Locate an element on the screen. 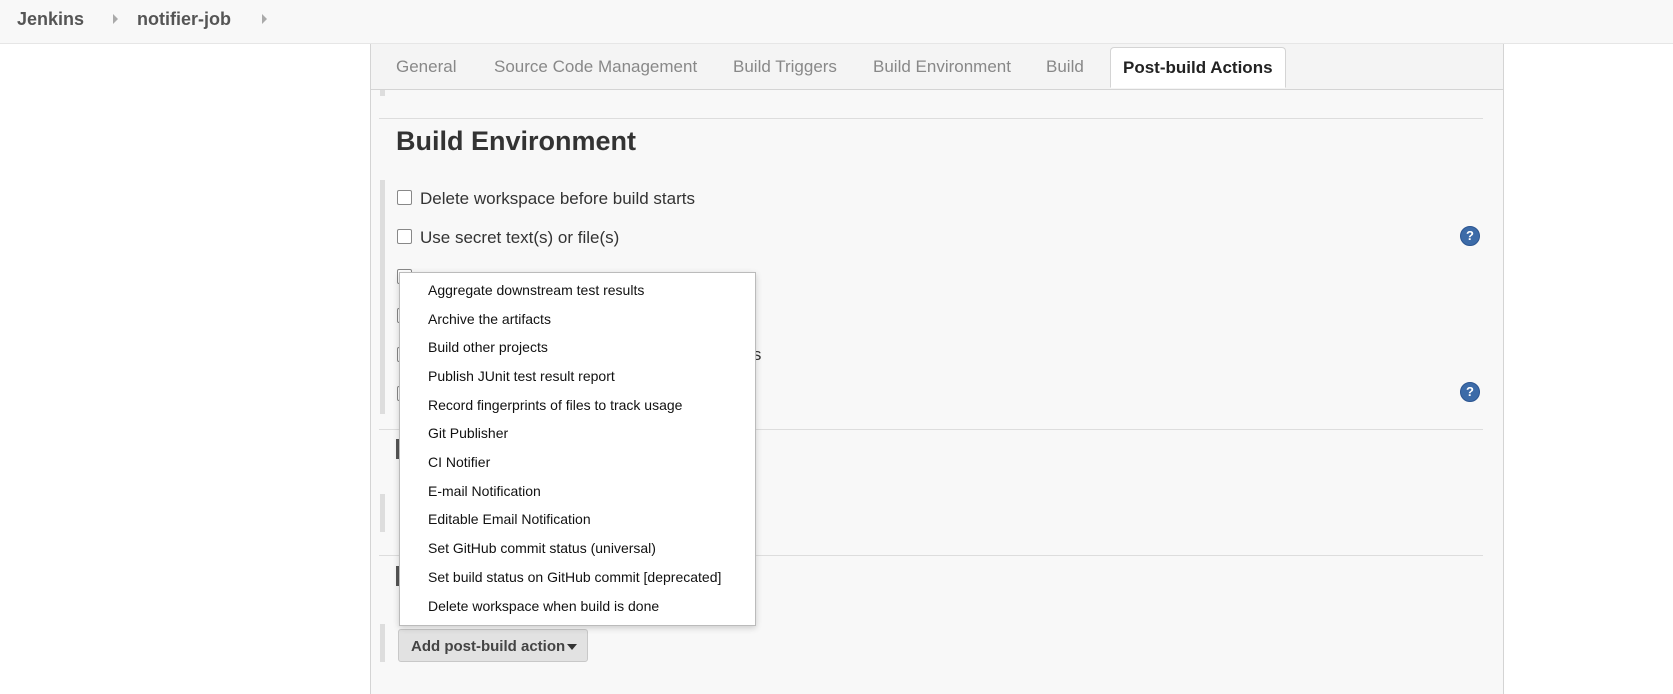 The image size is (1673, 694). menu-item: Editable Email Notification is located at coordinates (509, 519).